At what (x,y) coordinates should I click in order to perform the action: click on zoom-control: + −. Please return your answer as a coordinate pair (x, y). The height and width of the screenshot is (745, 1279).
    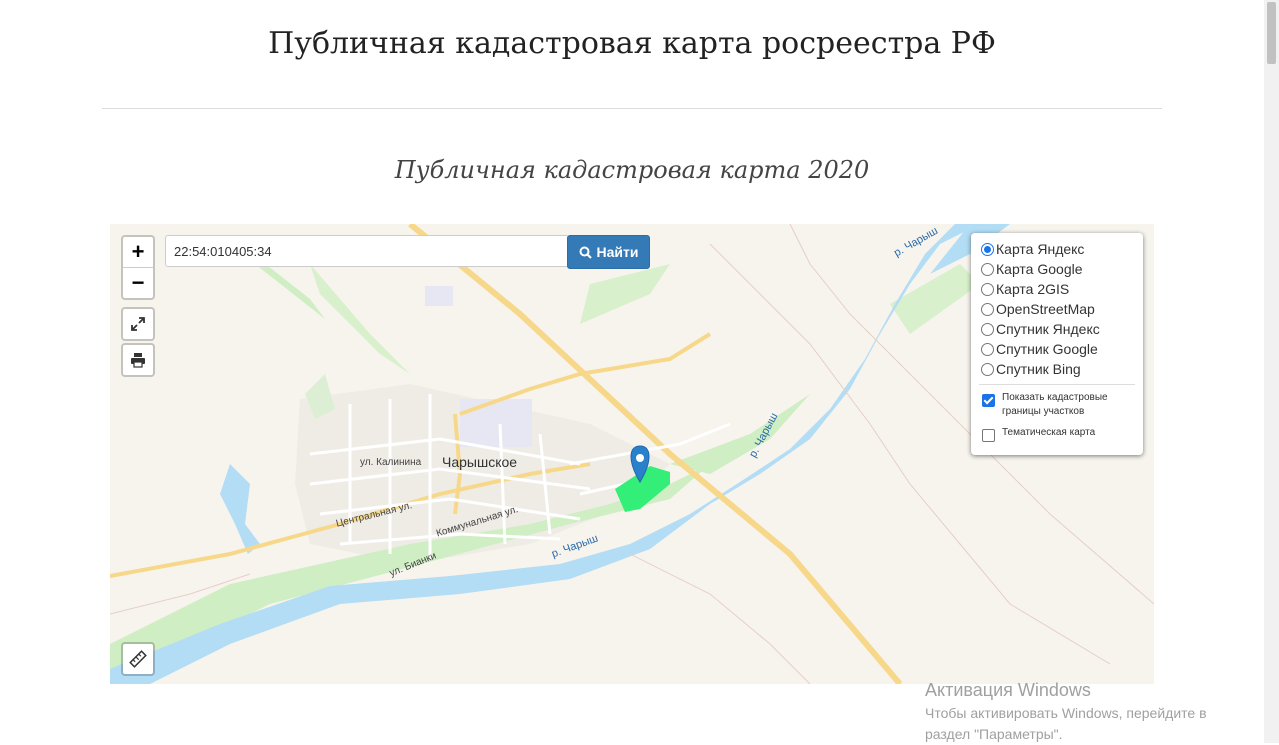
    Looking at the image, I should click on (138, 267).